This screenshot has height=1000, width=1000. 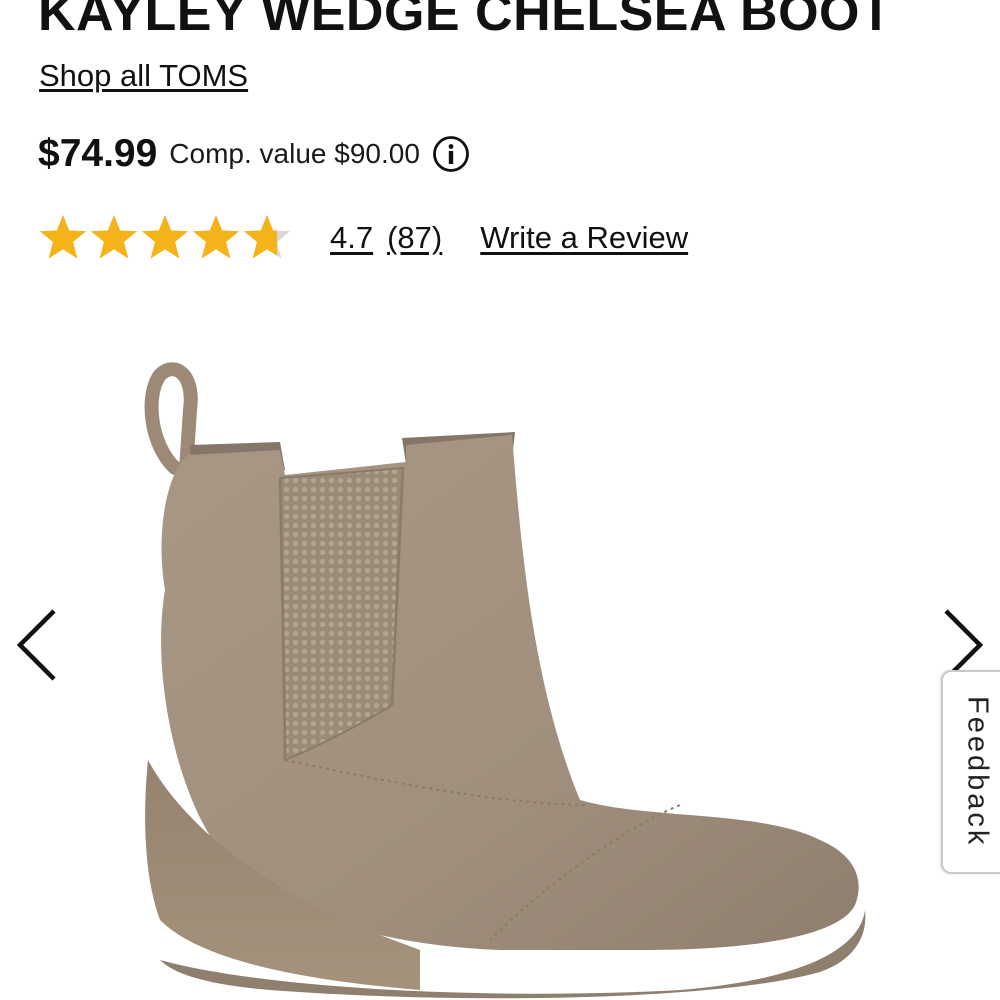 I want to click on rating-row: 4.7 (87) Write a Review, so click(x=363, y=238).